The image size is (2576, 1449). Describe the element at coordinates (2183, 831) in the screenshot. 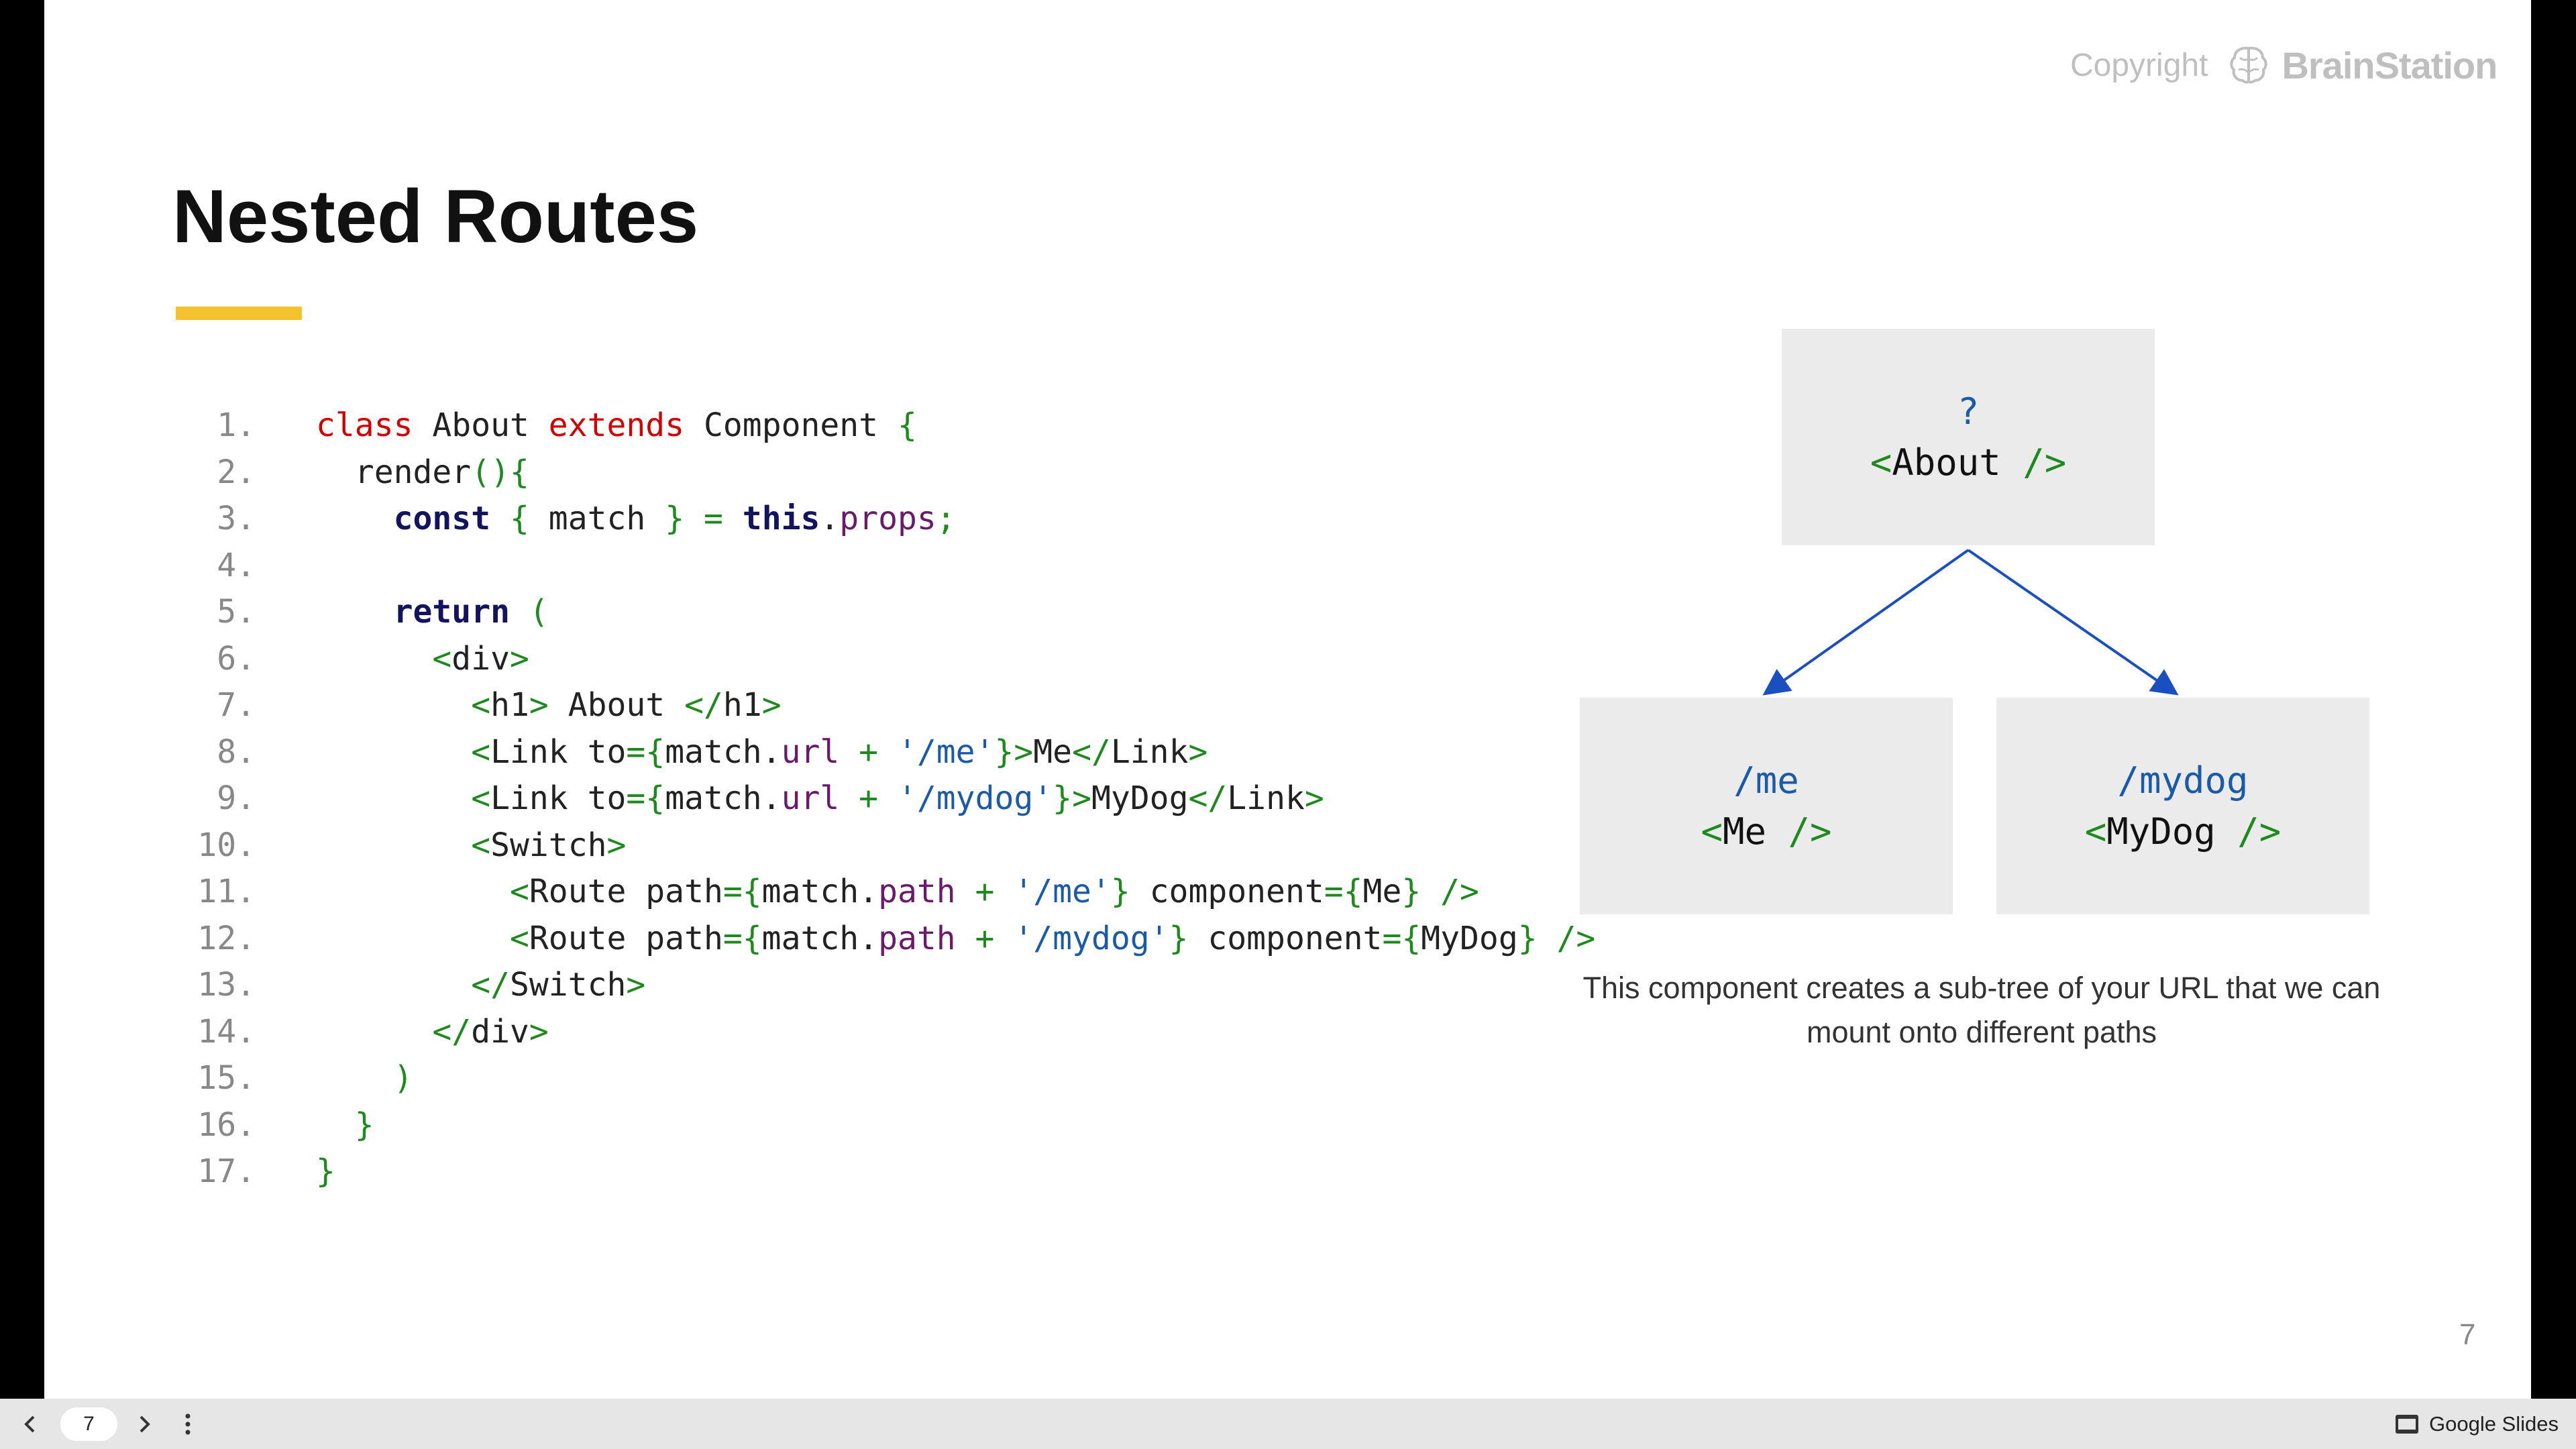

I see `node-component: <MyDog />` at that location.